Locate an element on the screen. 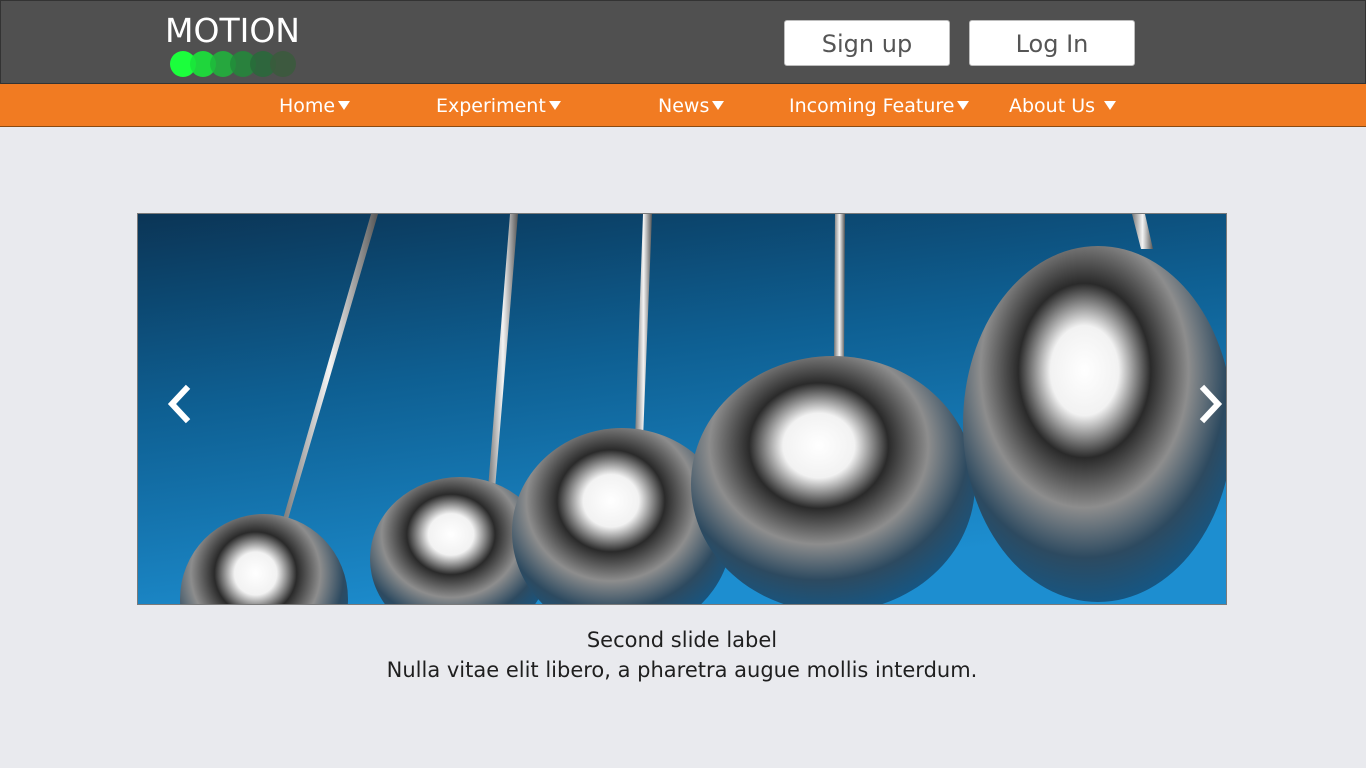 The image size is (1366, 768). nav-item-label: About Us is located at coordinates (1052, 106).